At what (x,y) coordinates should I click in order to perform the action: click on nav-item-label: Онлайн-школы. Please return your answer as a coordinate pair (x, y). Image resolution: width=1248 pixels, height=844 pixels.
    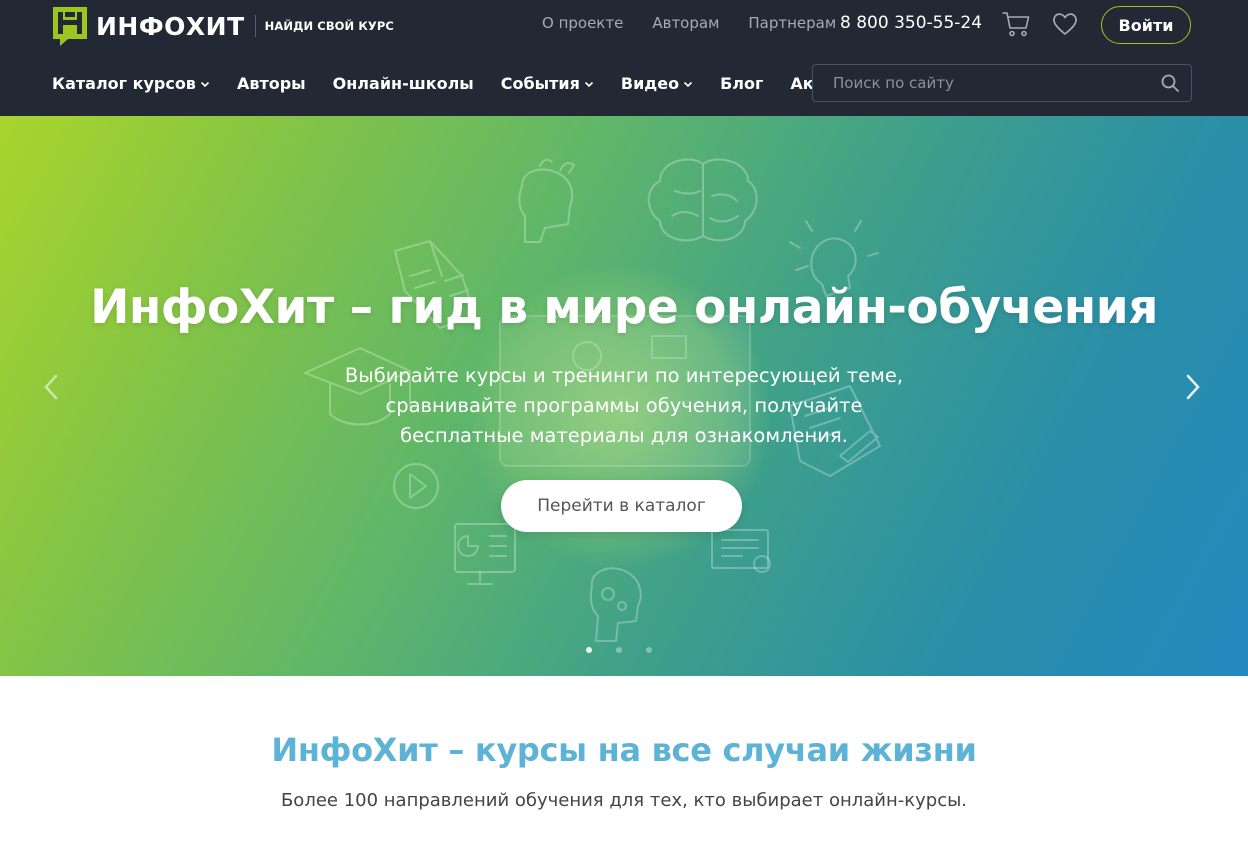
    Looking at the image, I should click on (403, 83).